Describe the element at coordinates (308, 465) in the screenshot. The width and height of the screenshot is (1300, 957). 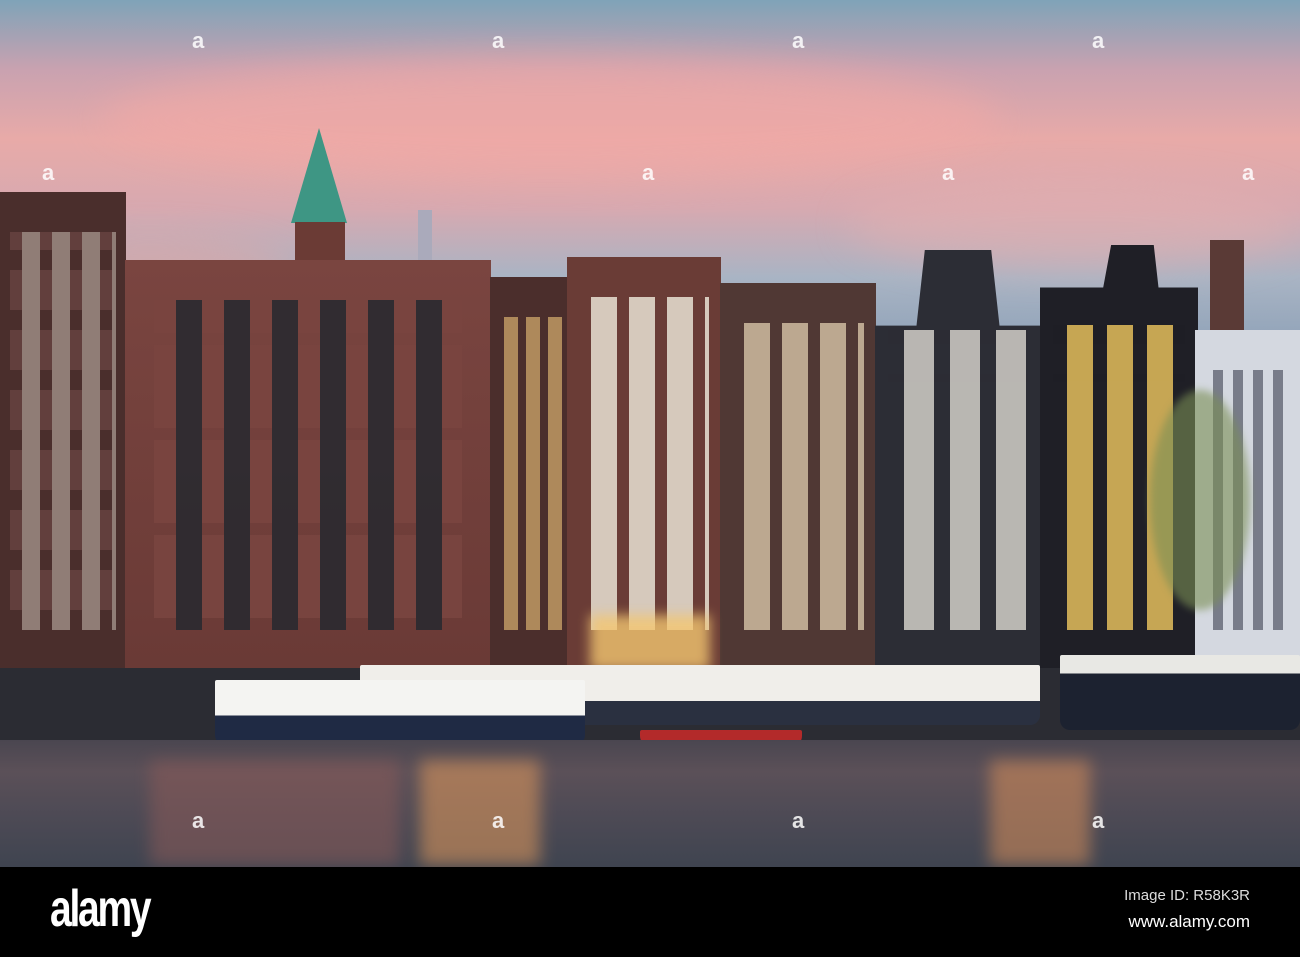
I see `building-brick-large` at that location.